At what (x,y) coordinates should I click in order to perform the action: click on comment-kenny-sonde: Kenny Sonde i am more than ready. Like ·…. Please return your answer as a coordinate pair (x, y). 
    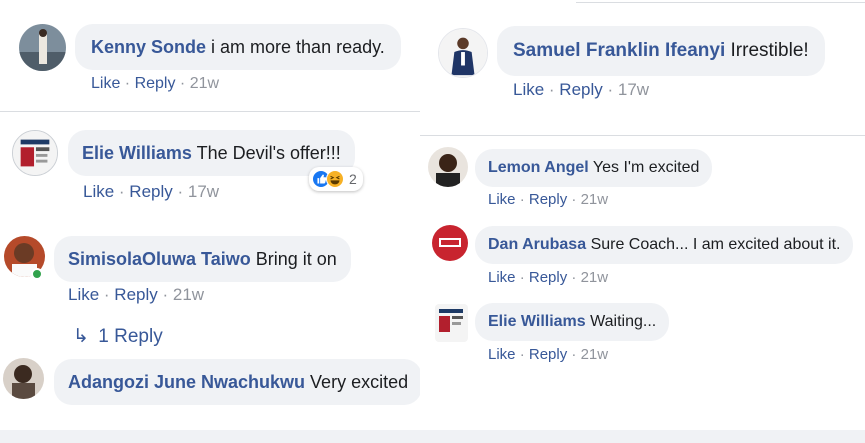
    Looking at the image, I should click on (214, 56).